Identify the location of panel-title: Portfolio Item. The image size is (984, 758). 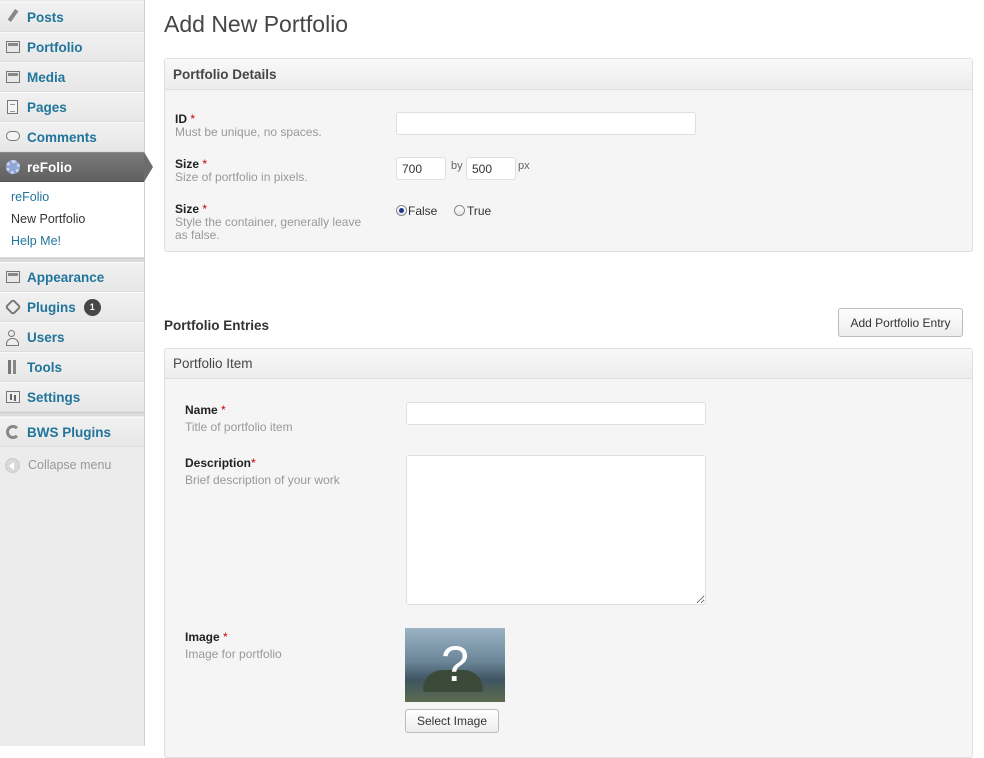
(568, 364).